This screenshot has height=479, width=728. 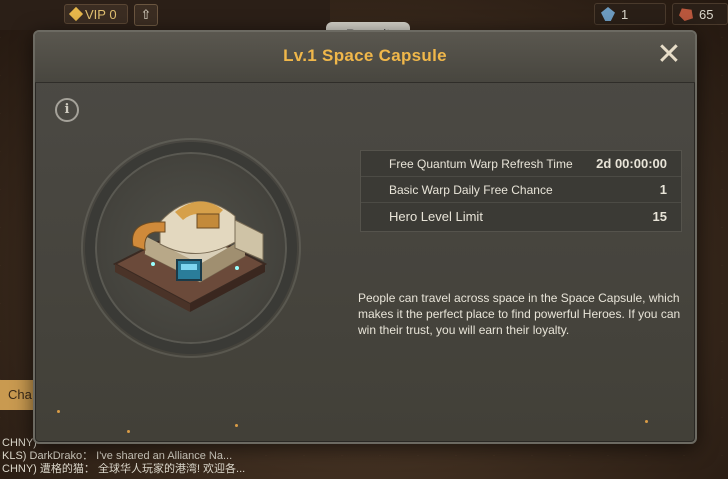 What do you see at coordinates (608, 14) in the screenshot?
I see `crystal-icon` at bounding box center [608, 14].